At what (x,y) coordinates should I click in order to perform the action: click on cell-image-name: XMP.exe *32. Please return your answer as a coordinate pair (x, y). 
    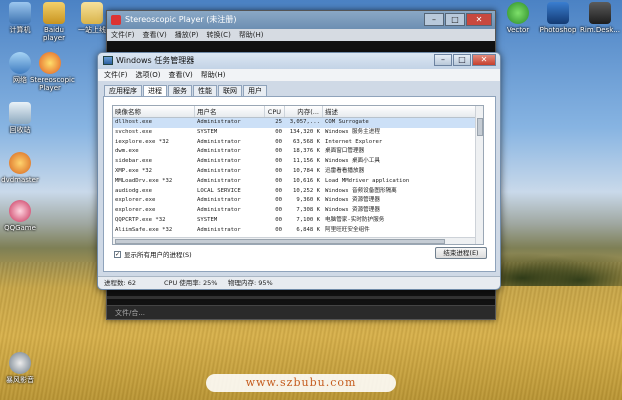
    Looking at the image, I should click on (134, 170).